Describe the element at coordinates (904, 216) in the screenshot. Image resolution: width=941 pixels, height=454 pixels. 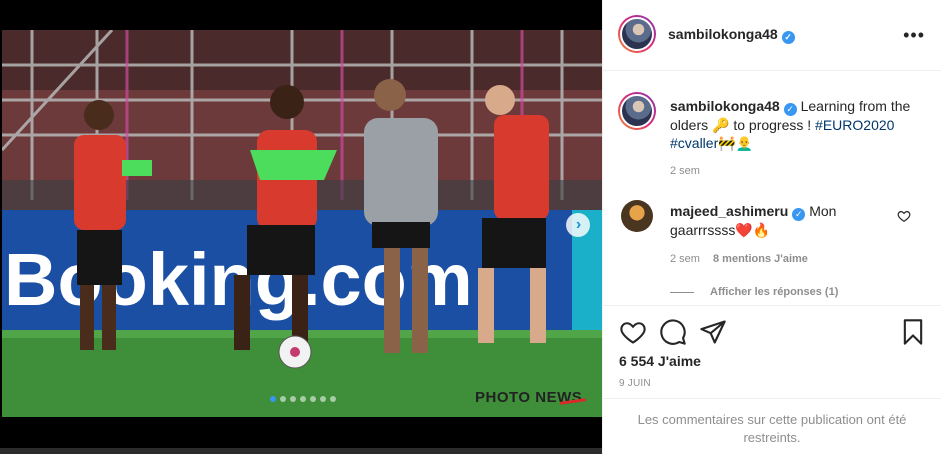
I see `comment-like-heart-icon` at that location.